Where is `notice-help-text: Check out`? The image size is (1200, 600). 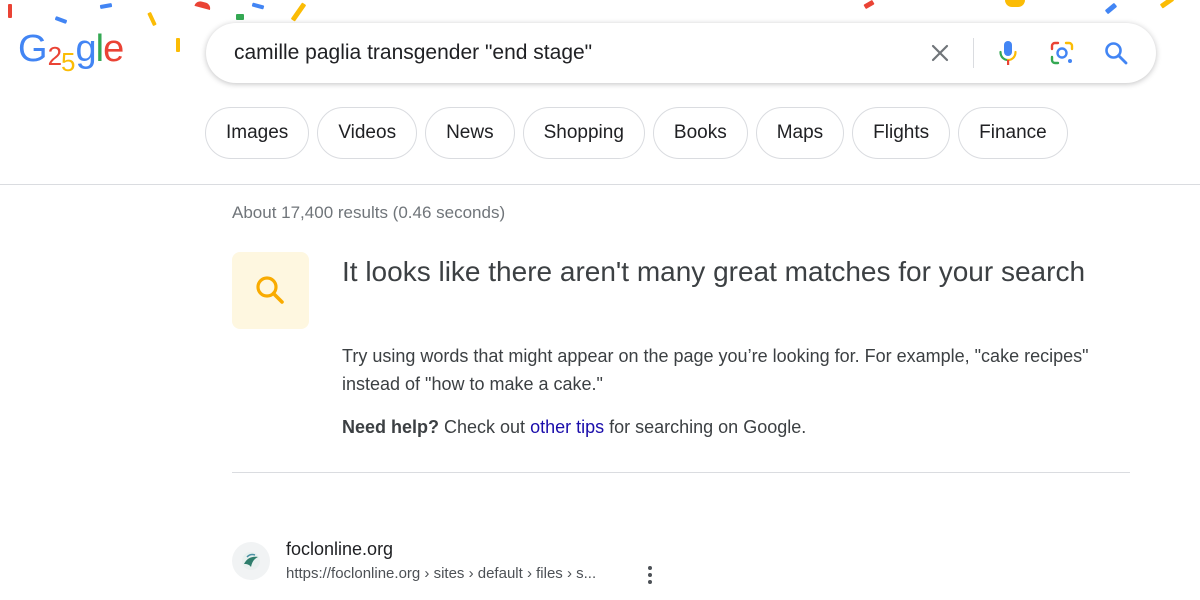
notice-help-text: Check out is located at coordinates (485, 427).